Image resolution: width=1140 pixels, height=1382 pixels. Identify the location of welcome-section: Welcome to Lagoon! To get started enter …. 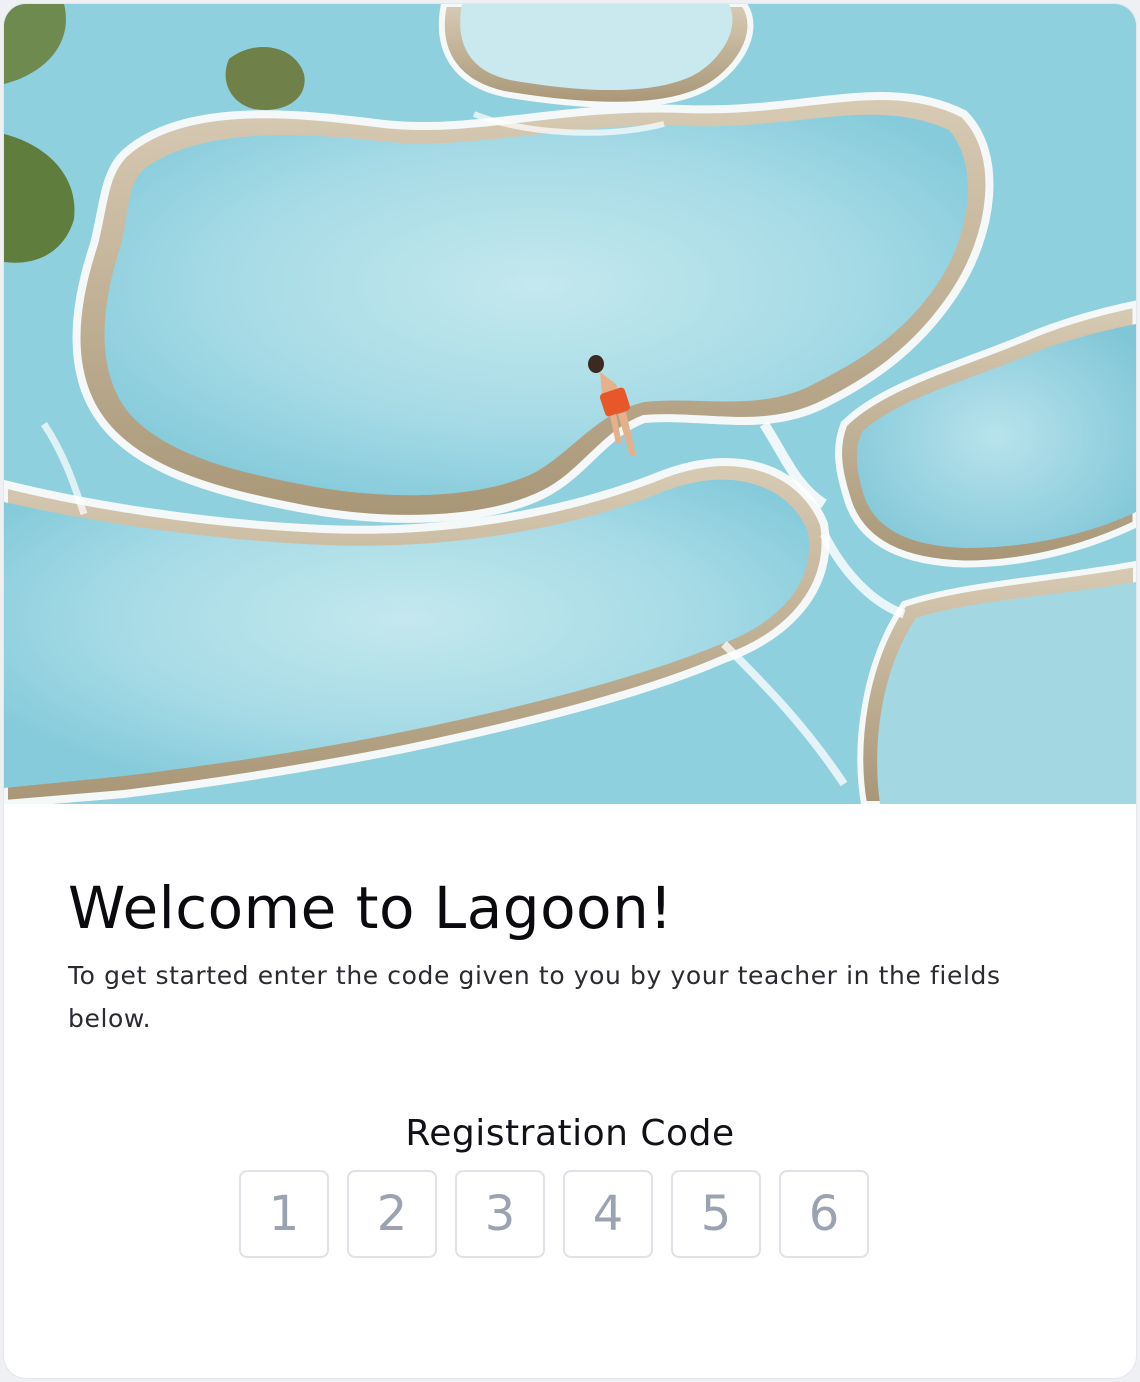
(568, 956).